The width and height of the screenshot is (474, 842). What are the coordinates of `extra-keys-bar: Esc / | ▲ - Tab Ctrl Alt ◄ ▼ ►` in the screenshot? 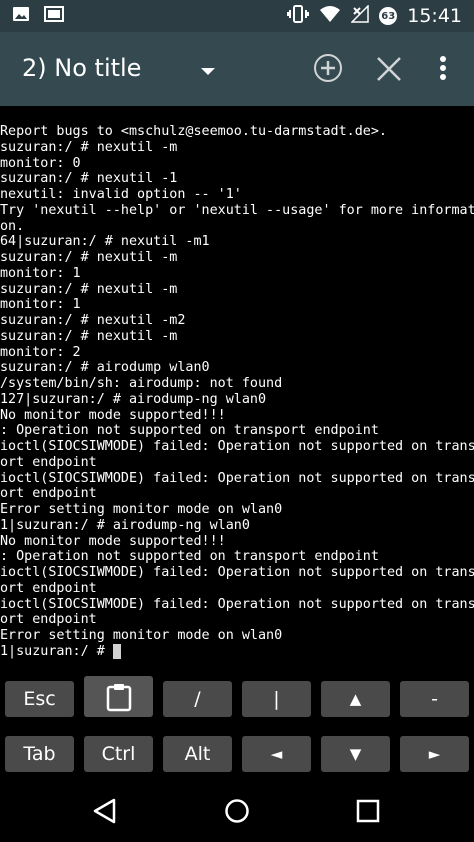 It's located at (237, 723).